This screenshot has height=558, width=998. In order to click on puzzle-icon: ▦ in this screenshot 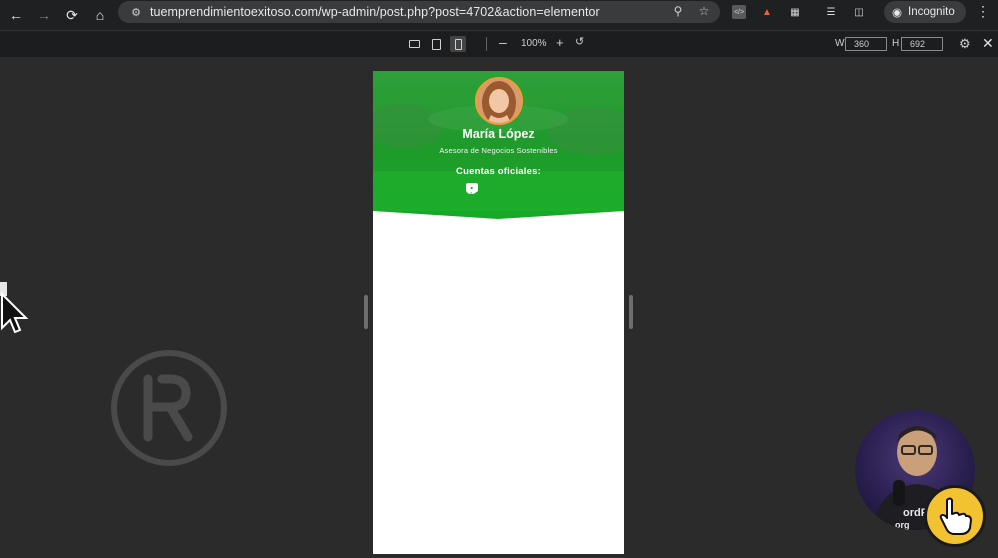, I will do `click(795, 12)`.